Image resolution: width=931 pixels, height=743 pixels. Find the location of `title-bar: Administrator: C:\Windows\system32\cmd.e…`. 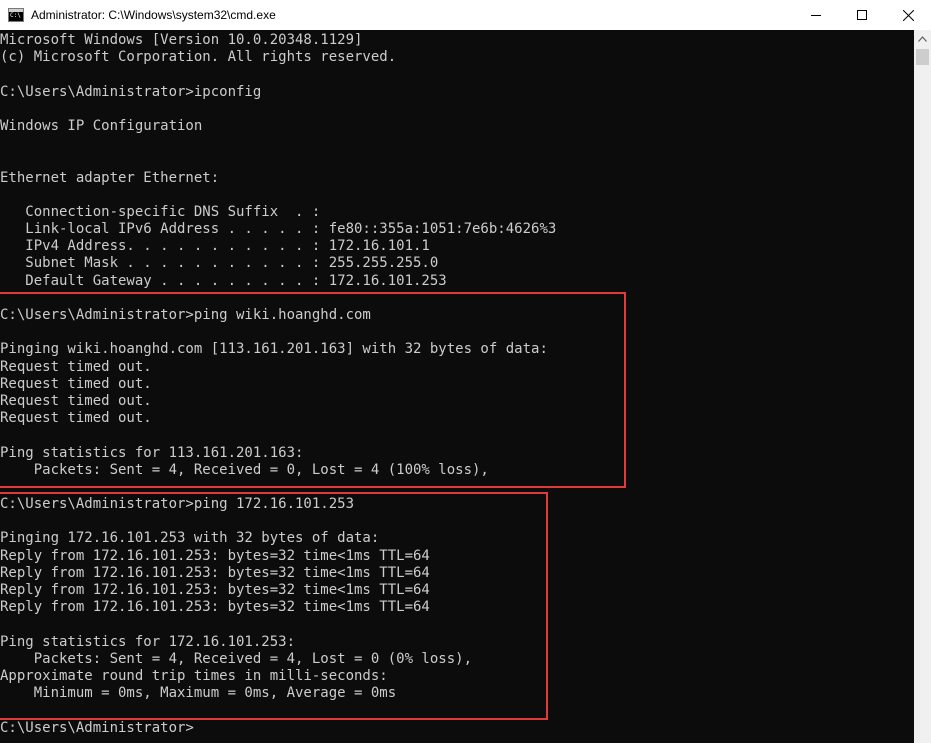

title-bar: Administrator: C:\Windows\system32\cmd.e… is located at coordinates (465, 15).